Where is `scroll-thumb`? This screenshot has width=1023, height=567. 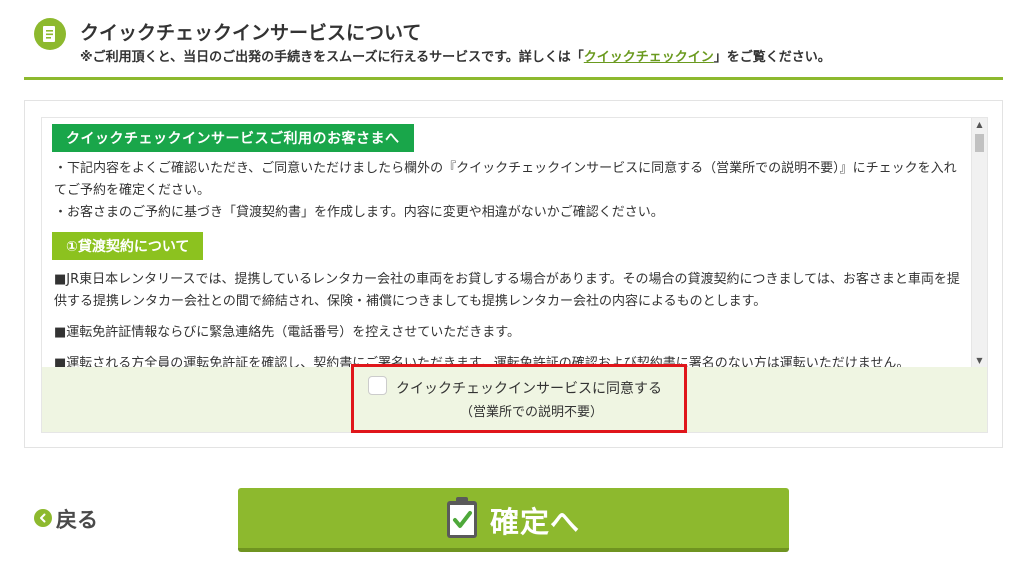 scroll-thumb is located at coordinates (979, 143).